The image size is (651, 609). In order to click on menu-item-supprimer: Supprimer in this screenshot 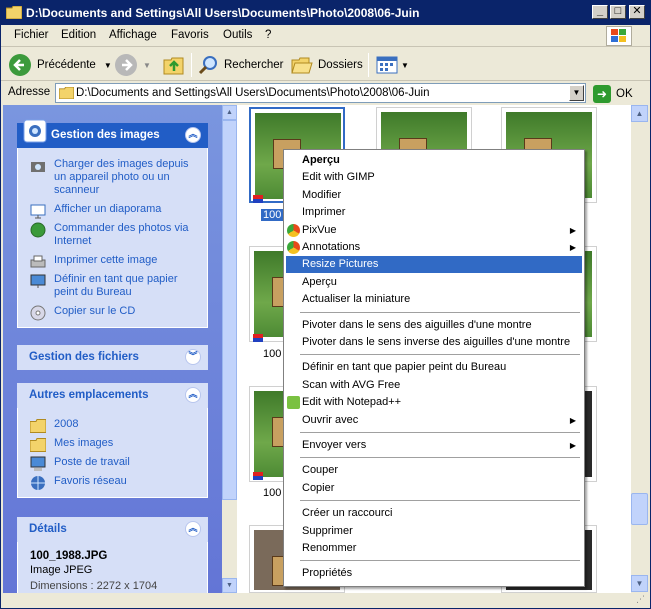, I will do `click(434, 531)`.